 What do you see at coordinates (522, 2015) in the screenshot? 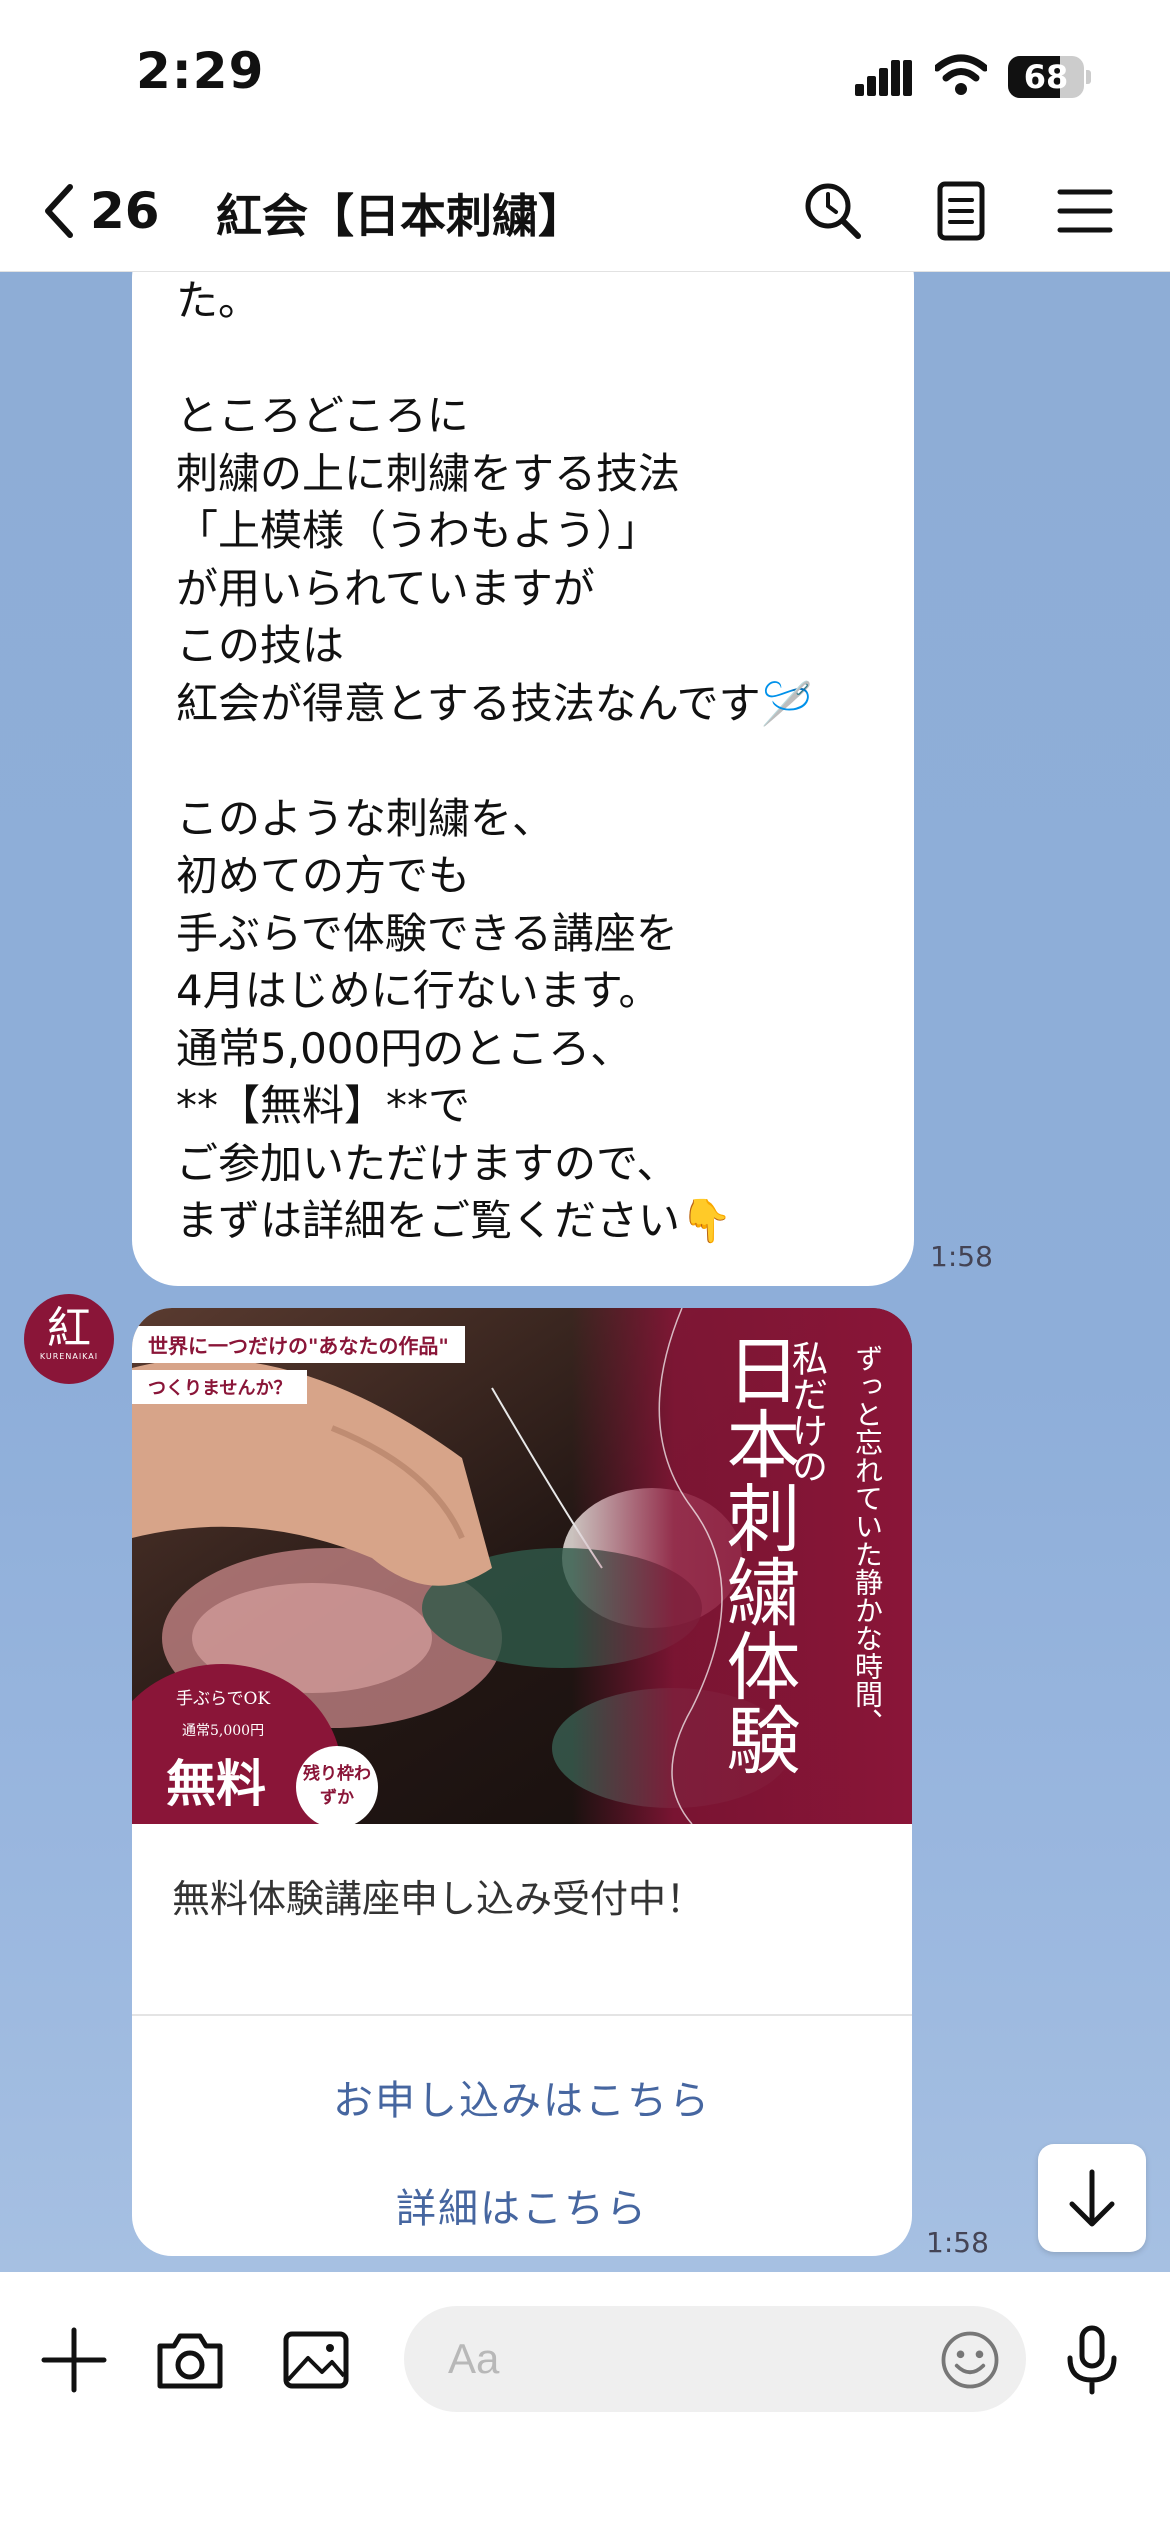
I see `card-divider` at bounding box center [522, 2015].